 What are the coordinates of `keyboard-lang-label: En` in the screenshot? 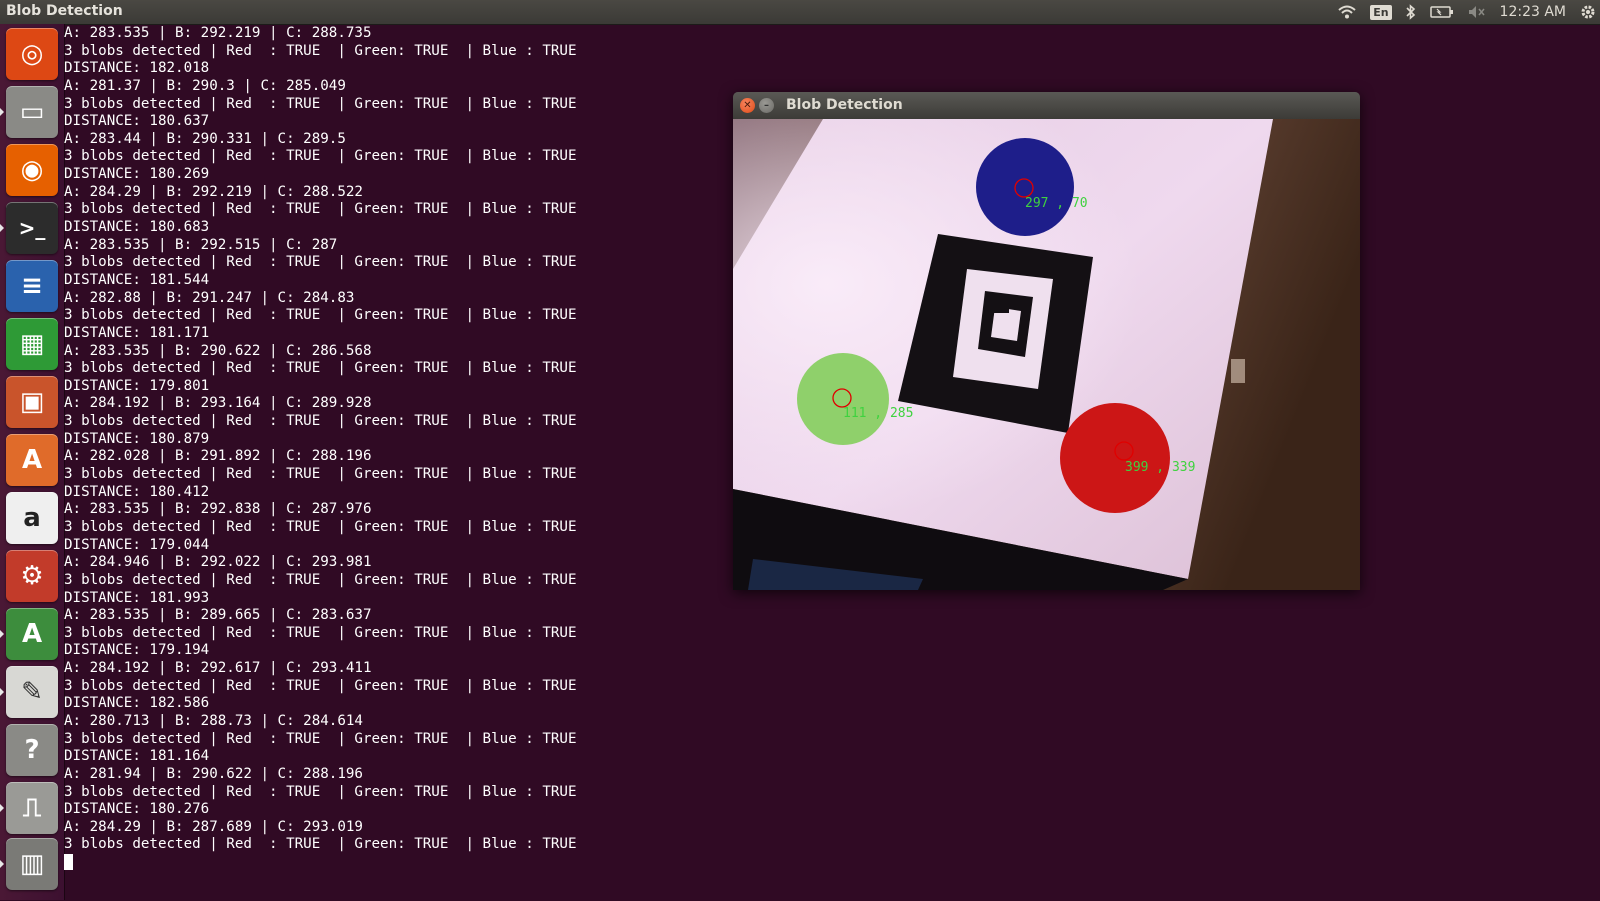 It's located at (1381, 12).